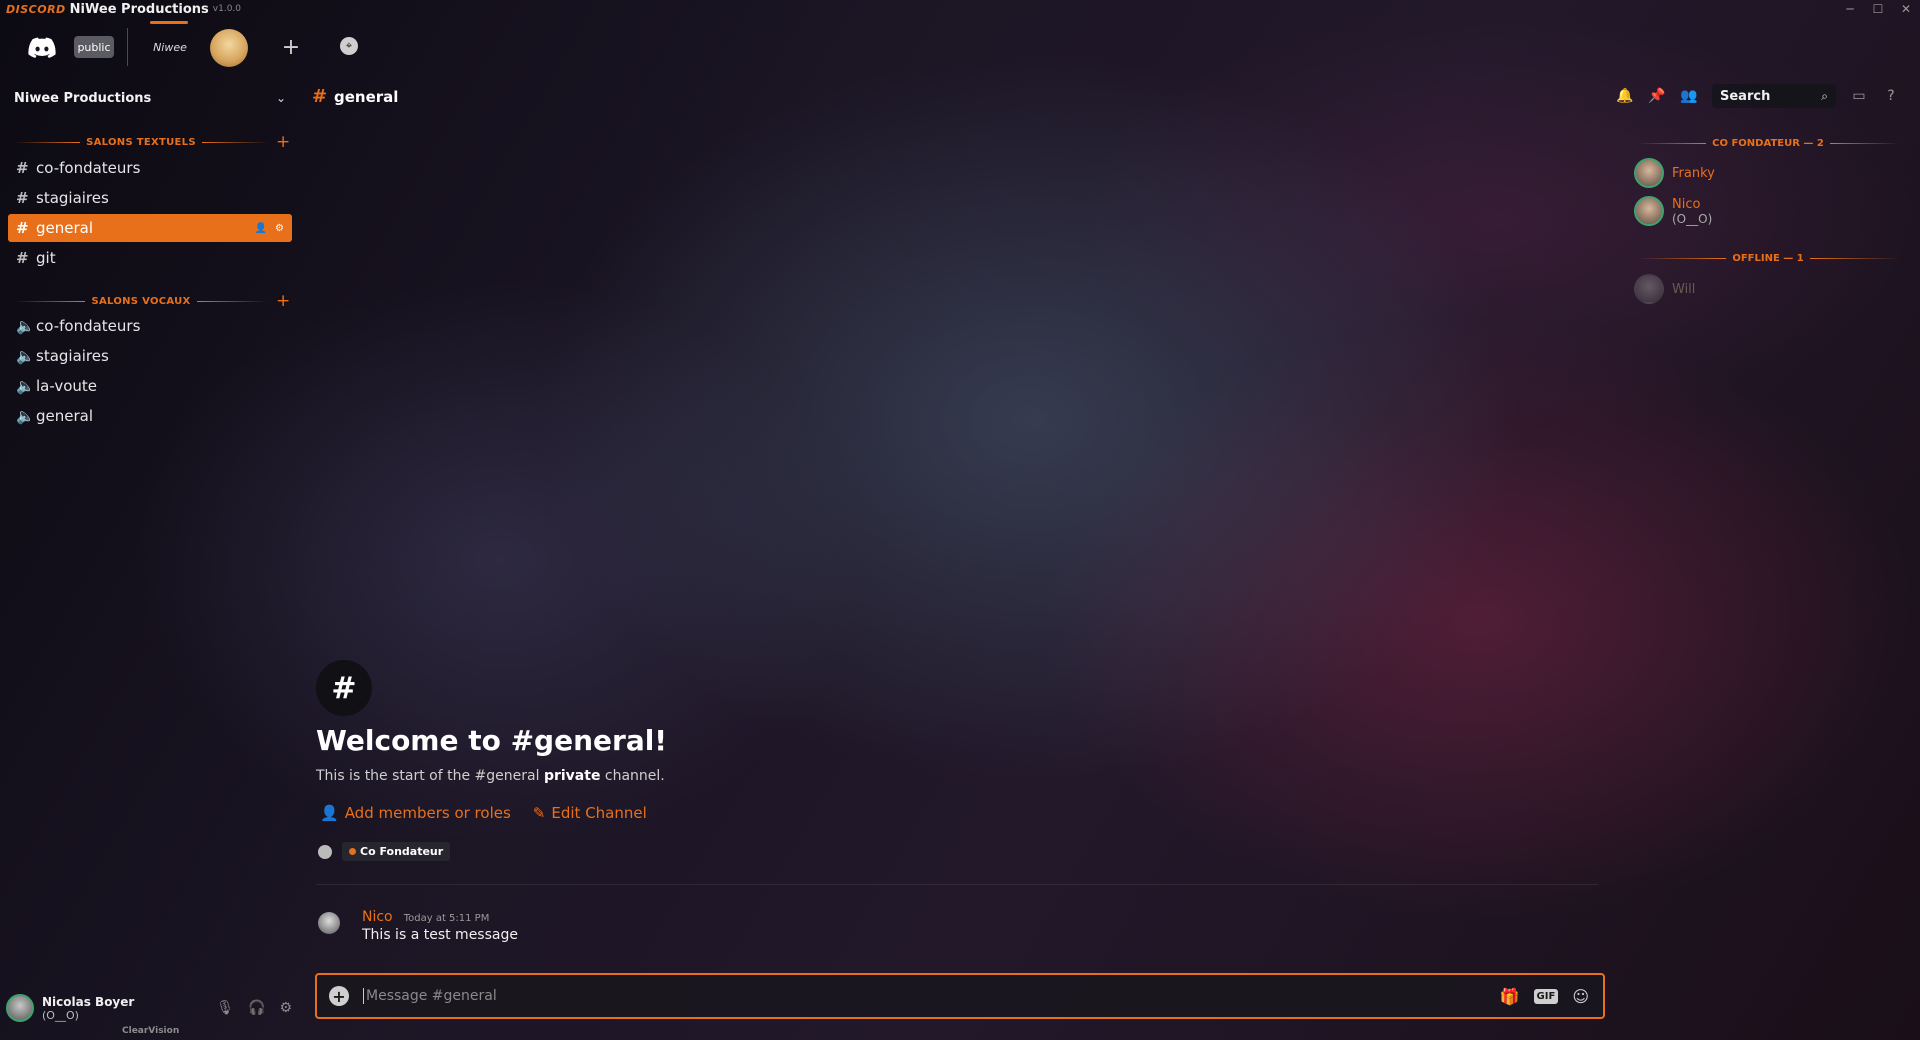 The height and width of the screenshot is (1040, 1920). I want to click on divider, so click(957, 884).